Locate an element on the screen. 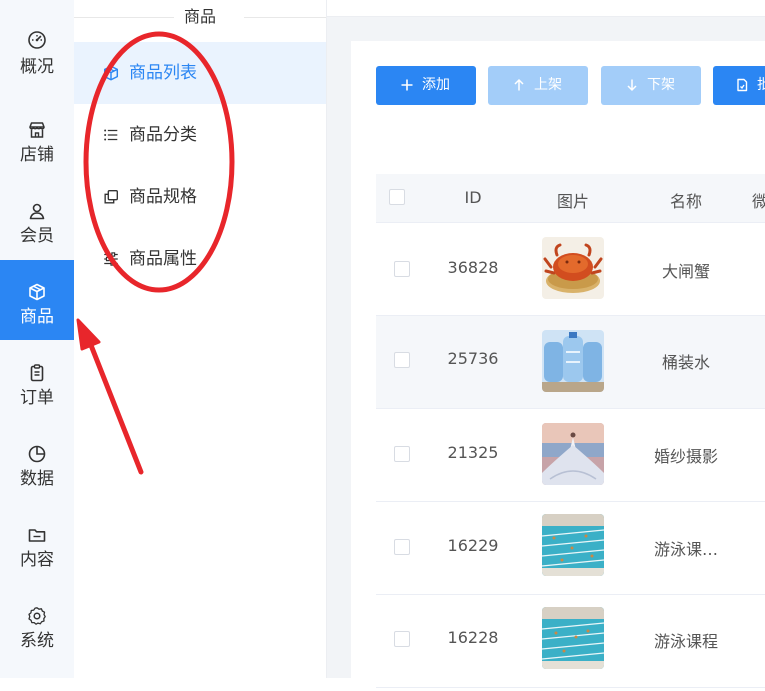 The width and height of the screenshot is (765, 691). off-shelf-button: 下架 is located at coordinates (651, 85).